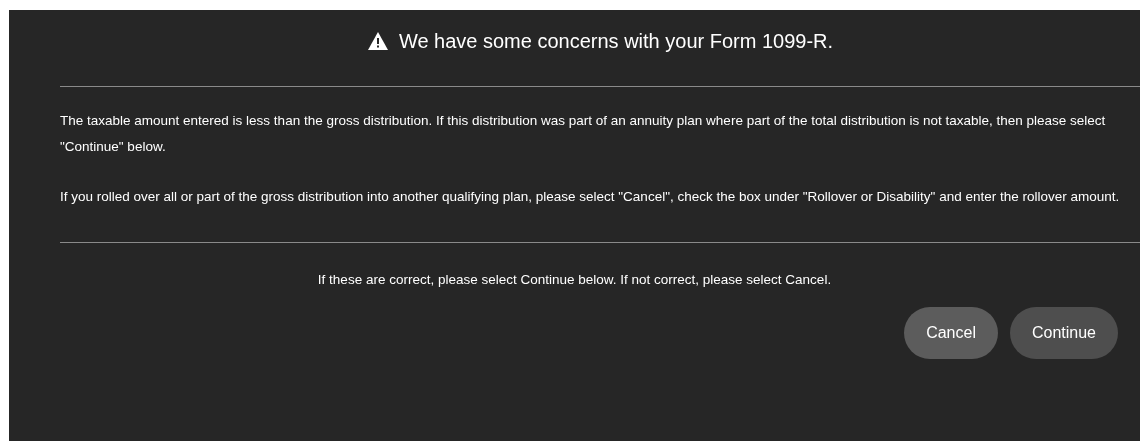  Describe the element at coordinates (583, 134) in the screenshot. I see `message-paragraph: The taxable amount entered is less than the gross distribution. If this distribution was part of an annuity plan where part of the total distribution is not taxable, then please select "Continue" below.` at that location.